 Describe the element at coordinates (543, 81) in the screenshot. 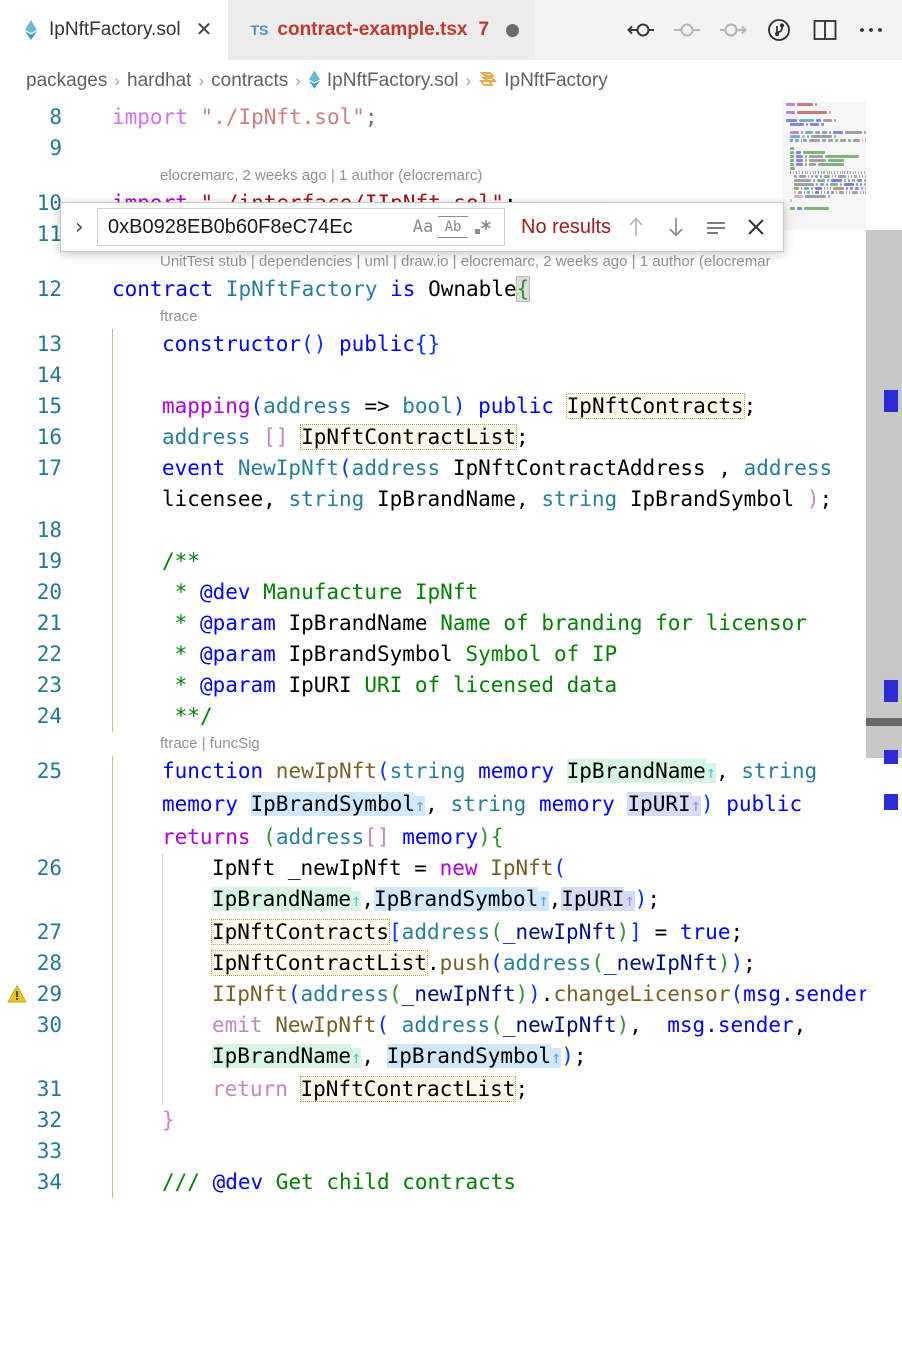

I see `breadcrumb-item-ipnftfactory-class: IpNftFactory` at that location.